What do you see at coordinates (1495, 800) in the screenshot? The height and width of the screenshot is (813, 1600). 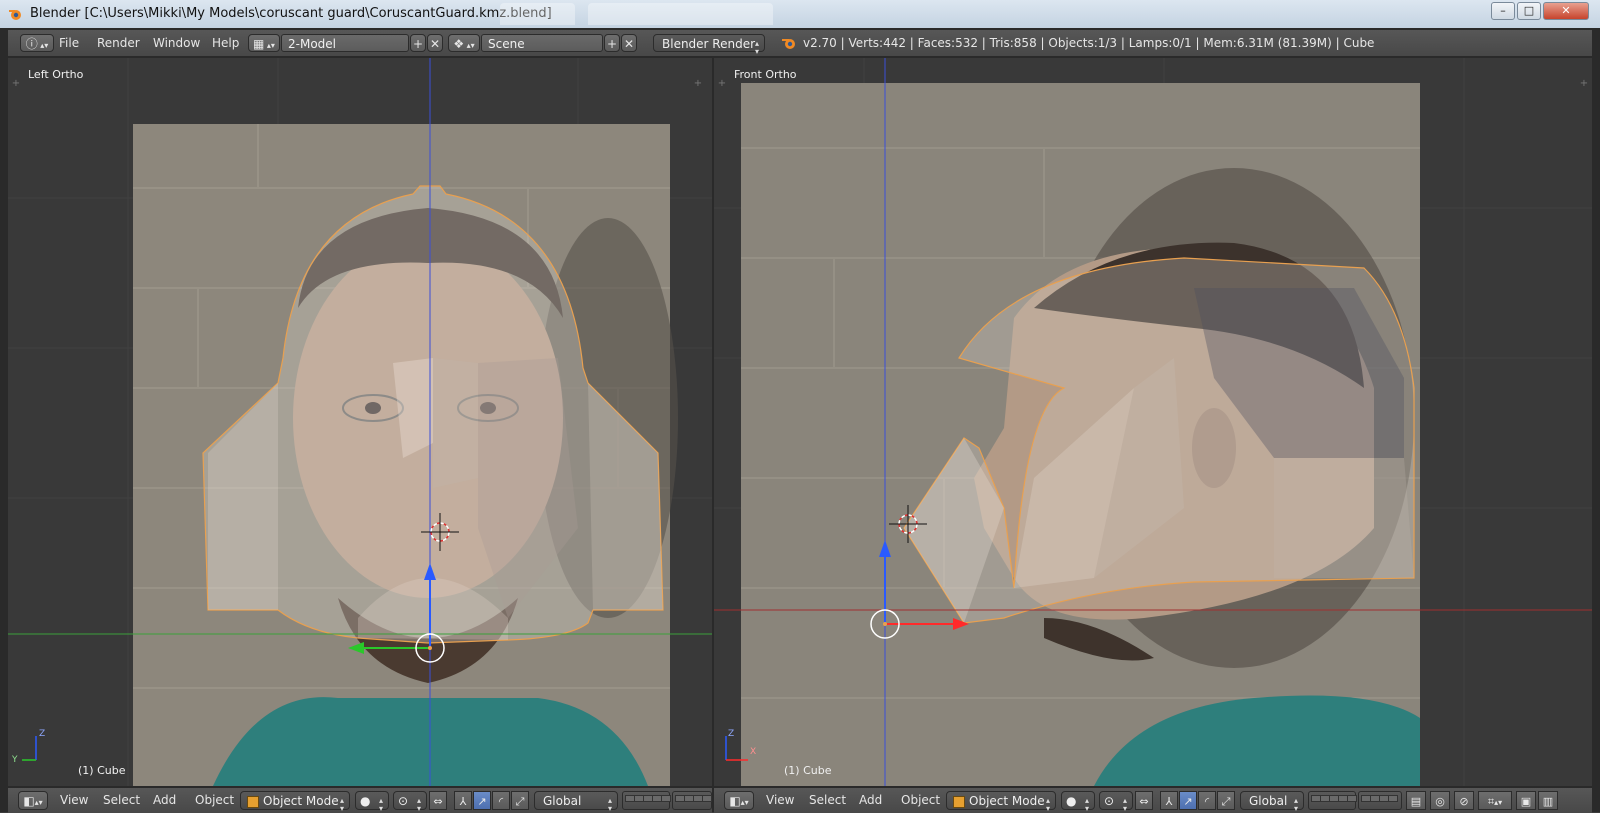 I see `snap-element-dropdown: ⌗▴▾` at bounding box center [1495, 800].